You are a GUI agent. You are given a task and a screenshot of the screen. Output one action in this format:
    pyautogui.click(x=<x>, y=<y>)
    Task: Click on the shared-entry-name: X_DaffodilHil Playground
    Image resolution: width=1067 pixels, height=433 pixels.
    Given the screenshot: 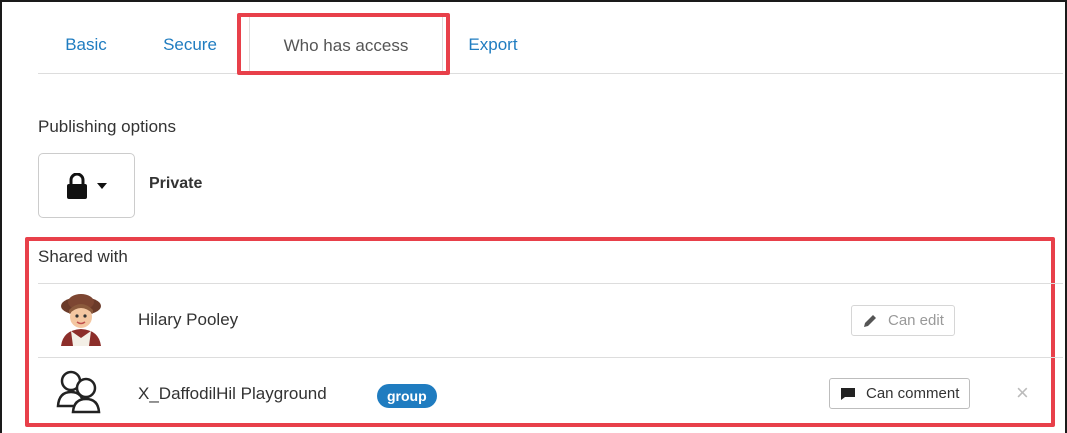 What is the action you would take?
    pyautogui.click(x=232, y=393)
    